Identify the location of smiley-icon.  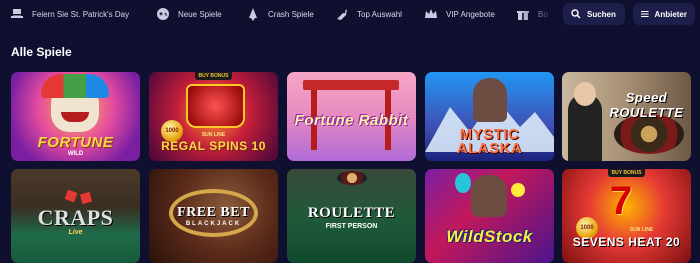
(518, 190).